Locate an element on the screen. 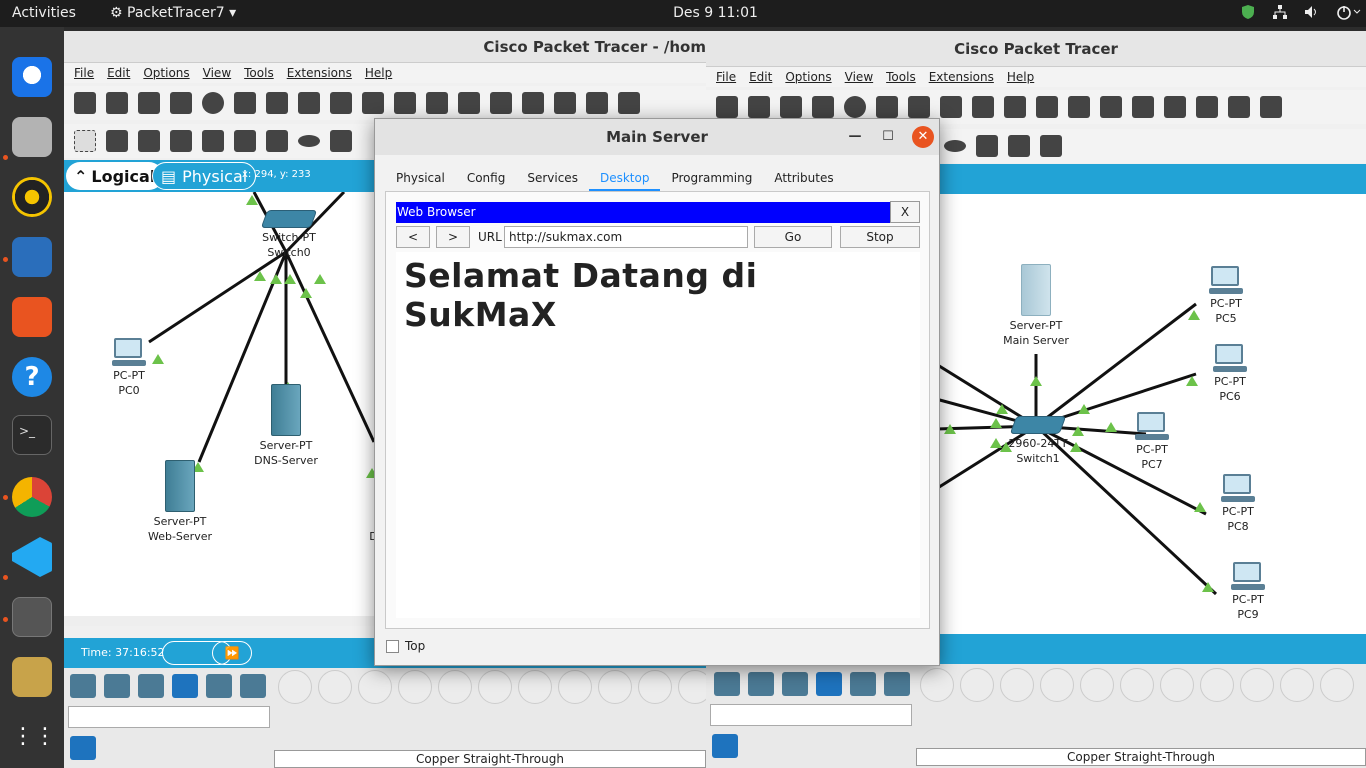  url-input: http://sukmax.com is located at coordinates (626, 237).